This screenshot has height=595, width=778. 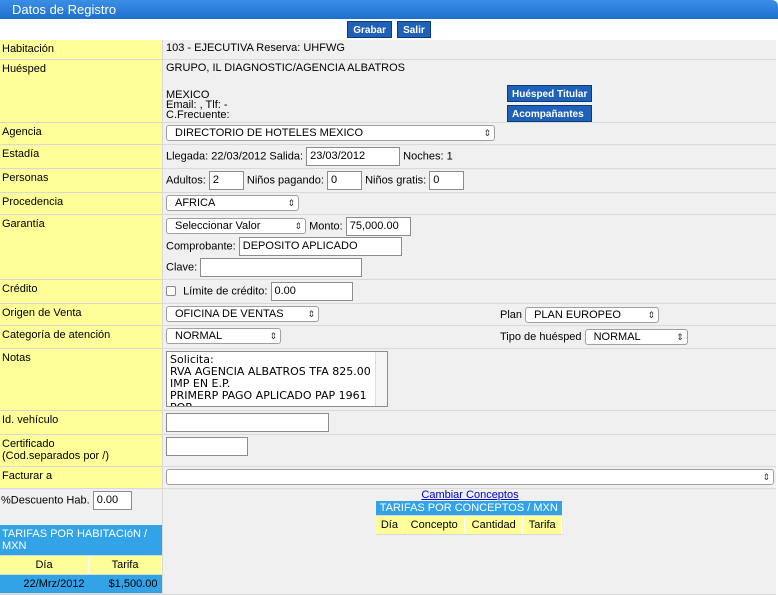 What do you see at coordinates (281, 267) in the screenshot?
I see `clave-input` at bounding box center [281, 267].